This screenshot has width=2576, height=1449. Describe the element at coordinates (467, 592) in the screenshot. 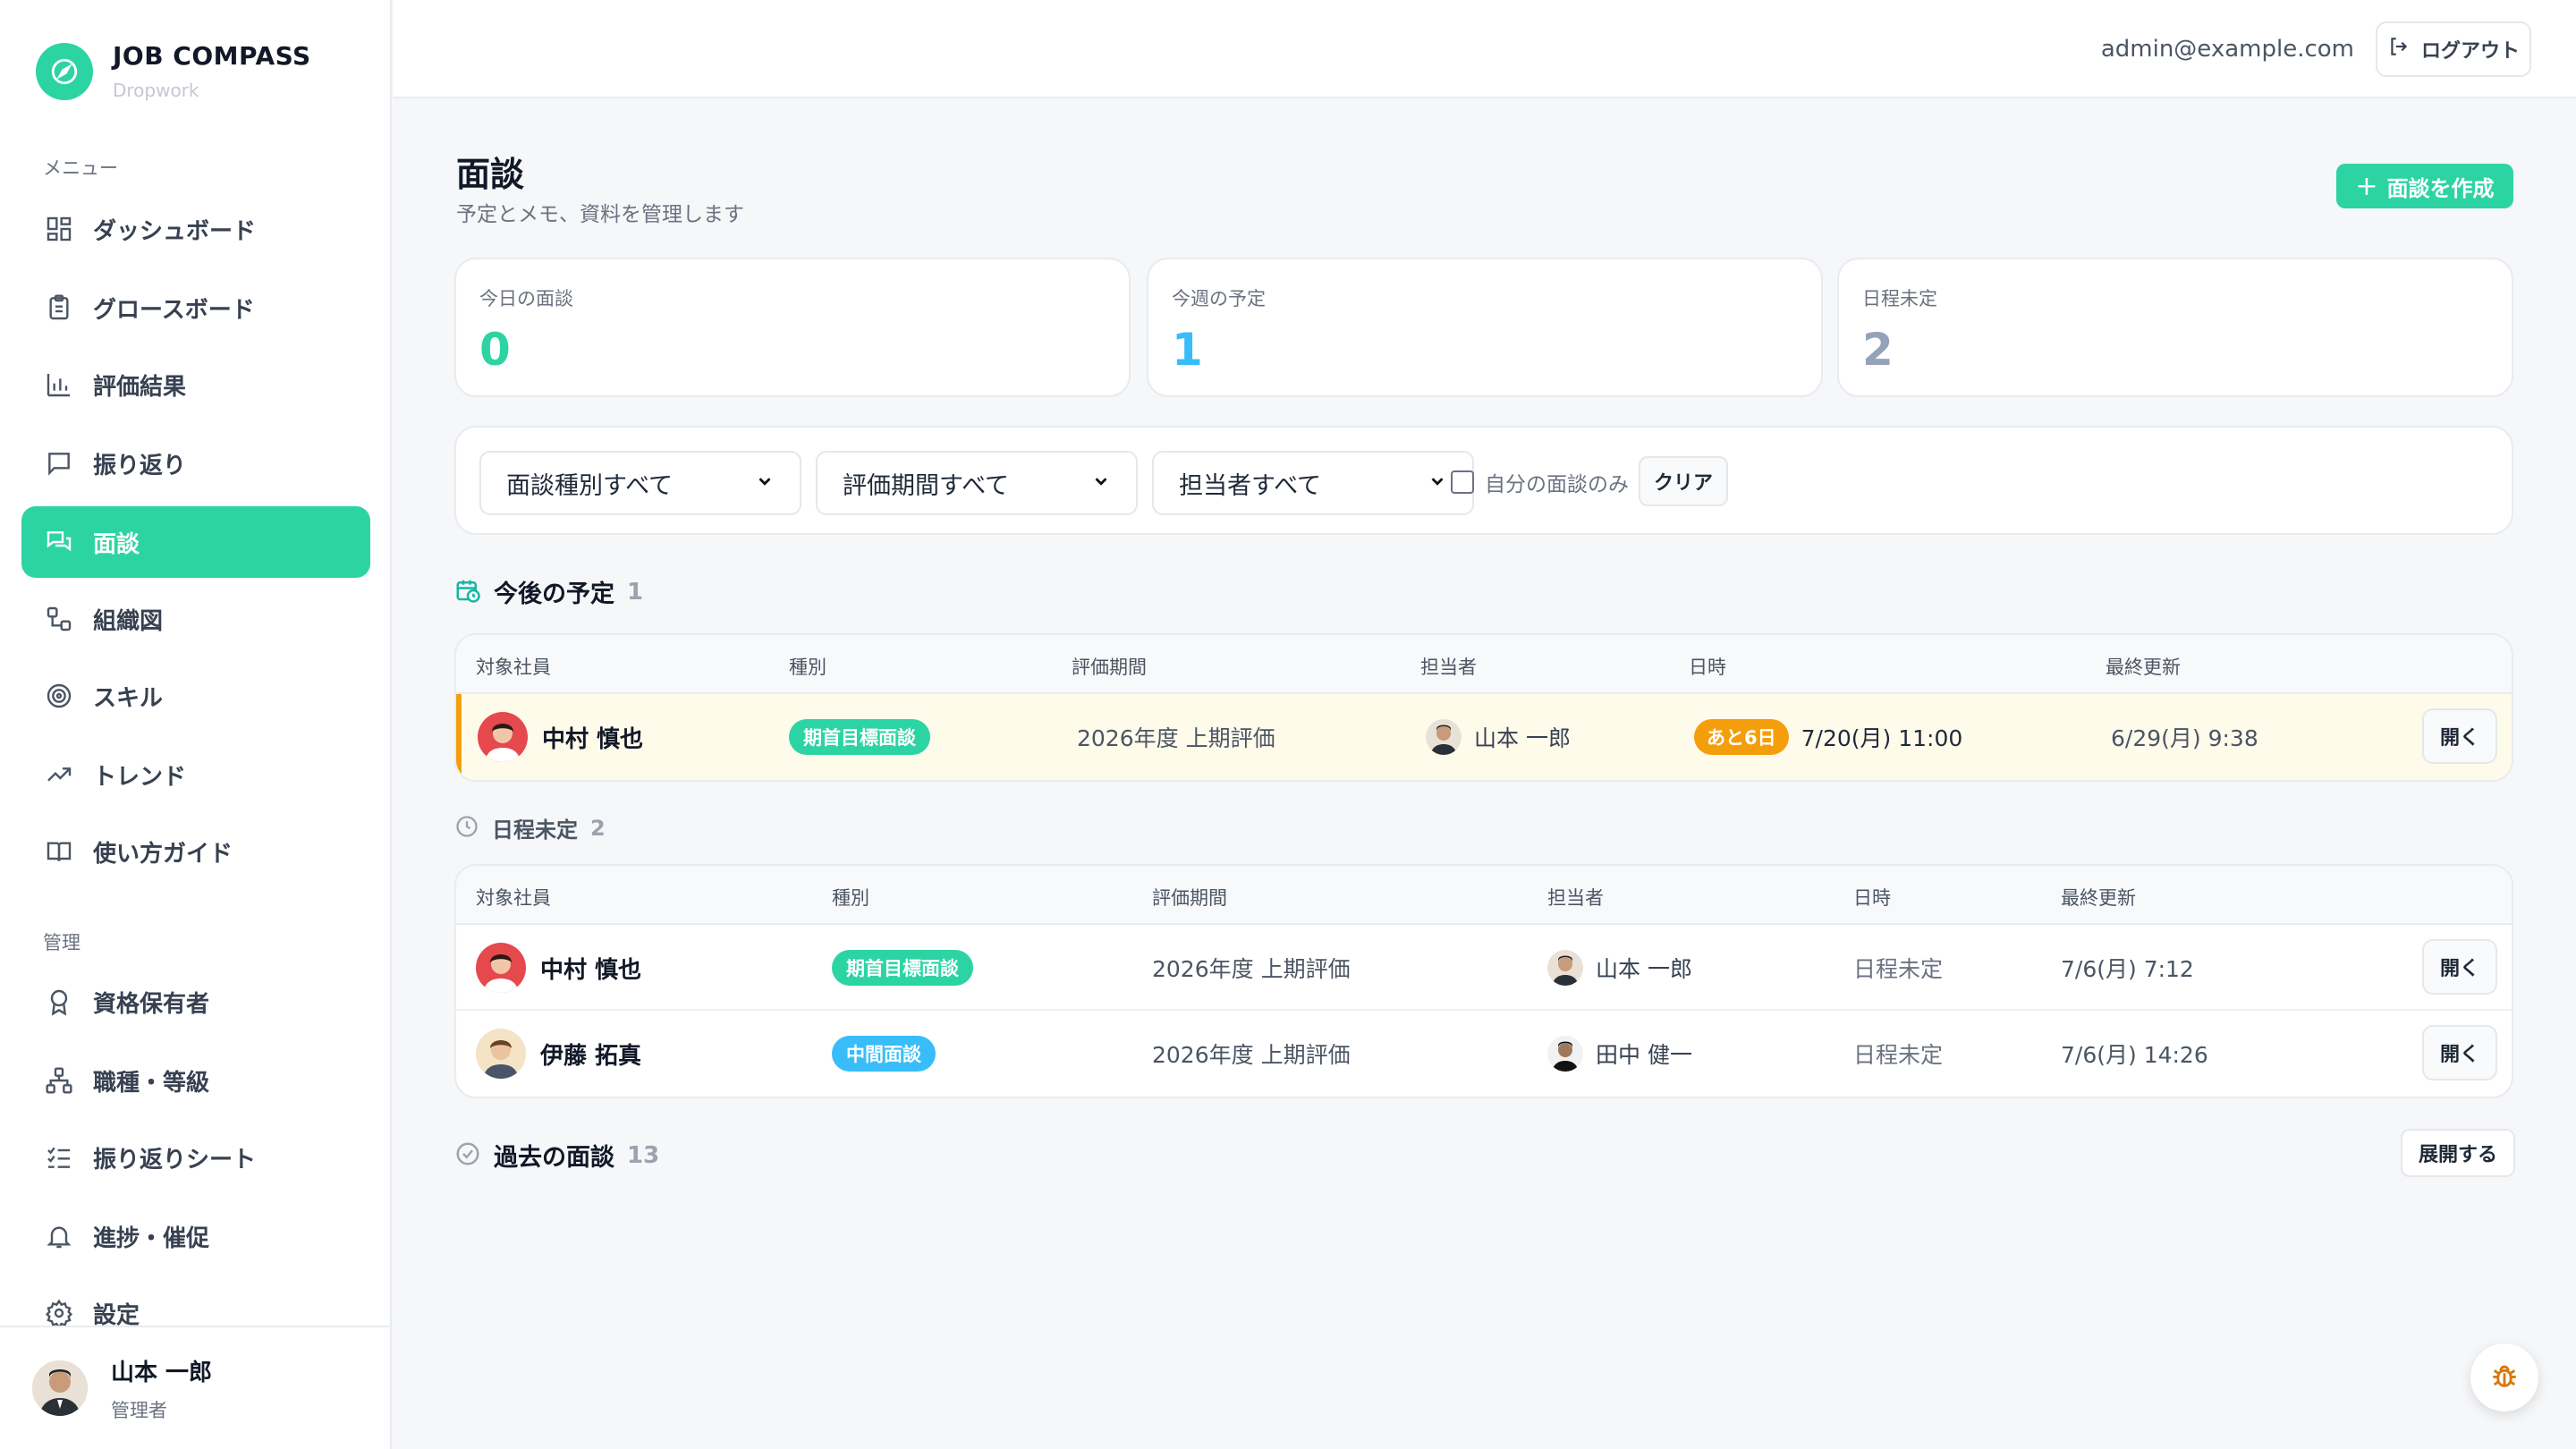

I see `calendar-clock-icon` at that location.